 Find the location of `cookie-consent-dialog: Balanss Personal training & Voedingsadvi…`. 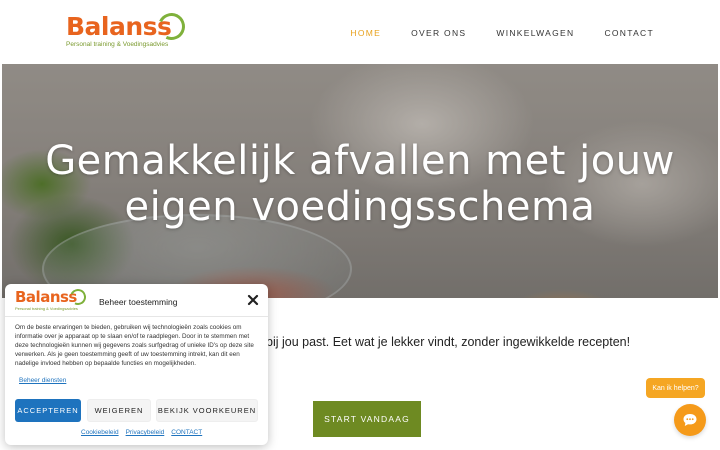

cookie-consent-dialog: Balanss Personal training & Voedingsadvi… is located at coordinates (136, 364).